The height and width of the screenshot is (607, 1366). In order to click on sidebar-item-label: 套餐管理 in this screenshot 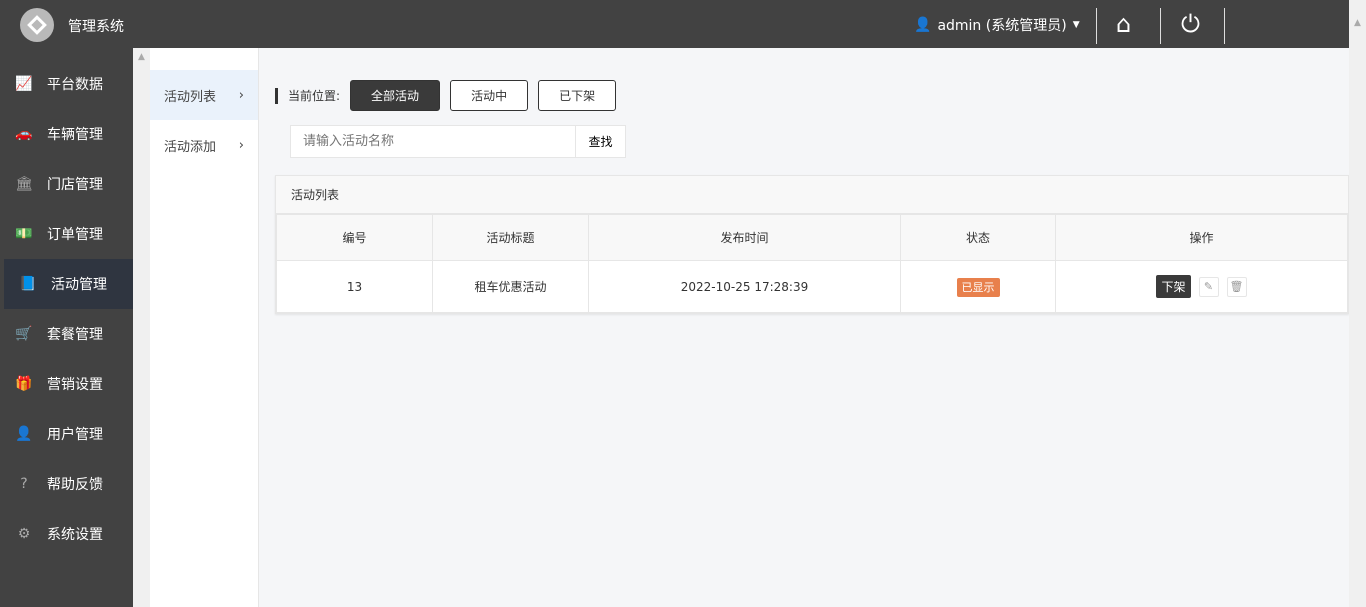, I will do `click(75, 335)`.